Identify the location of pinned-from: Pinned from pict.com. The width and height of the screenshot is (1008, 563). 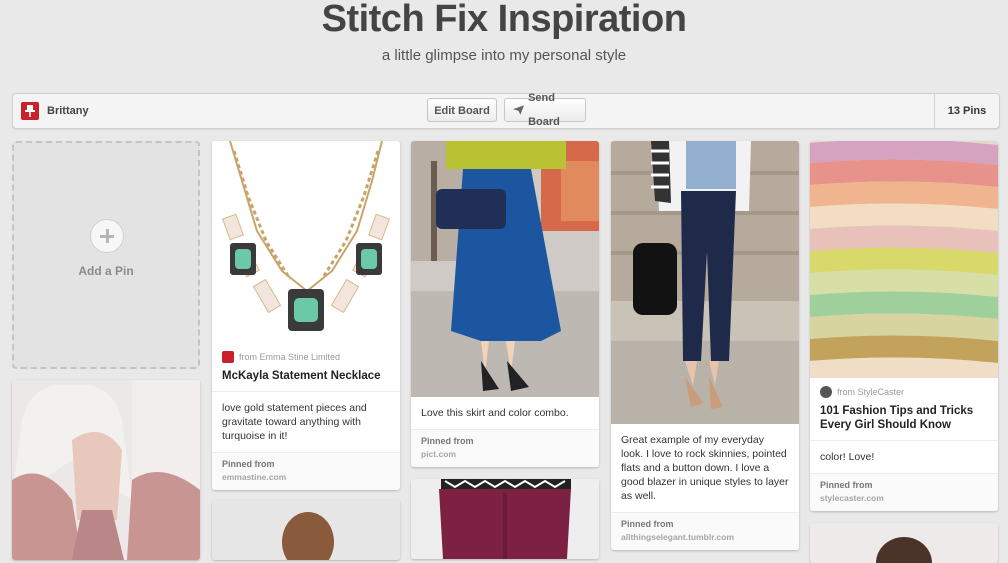
(505, 448).